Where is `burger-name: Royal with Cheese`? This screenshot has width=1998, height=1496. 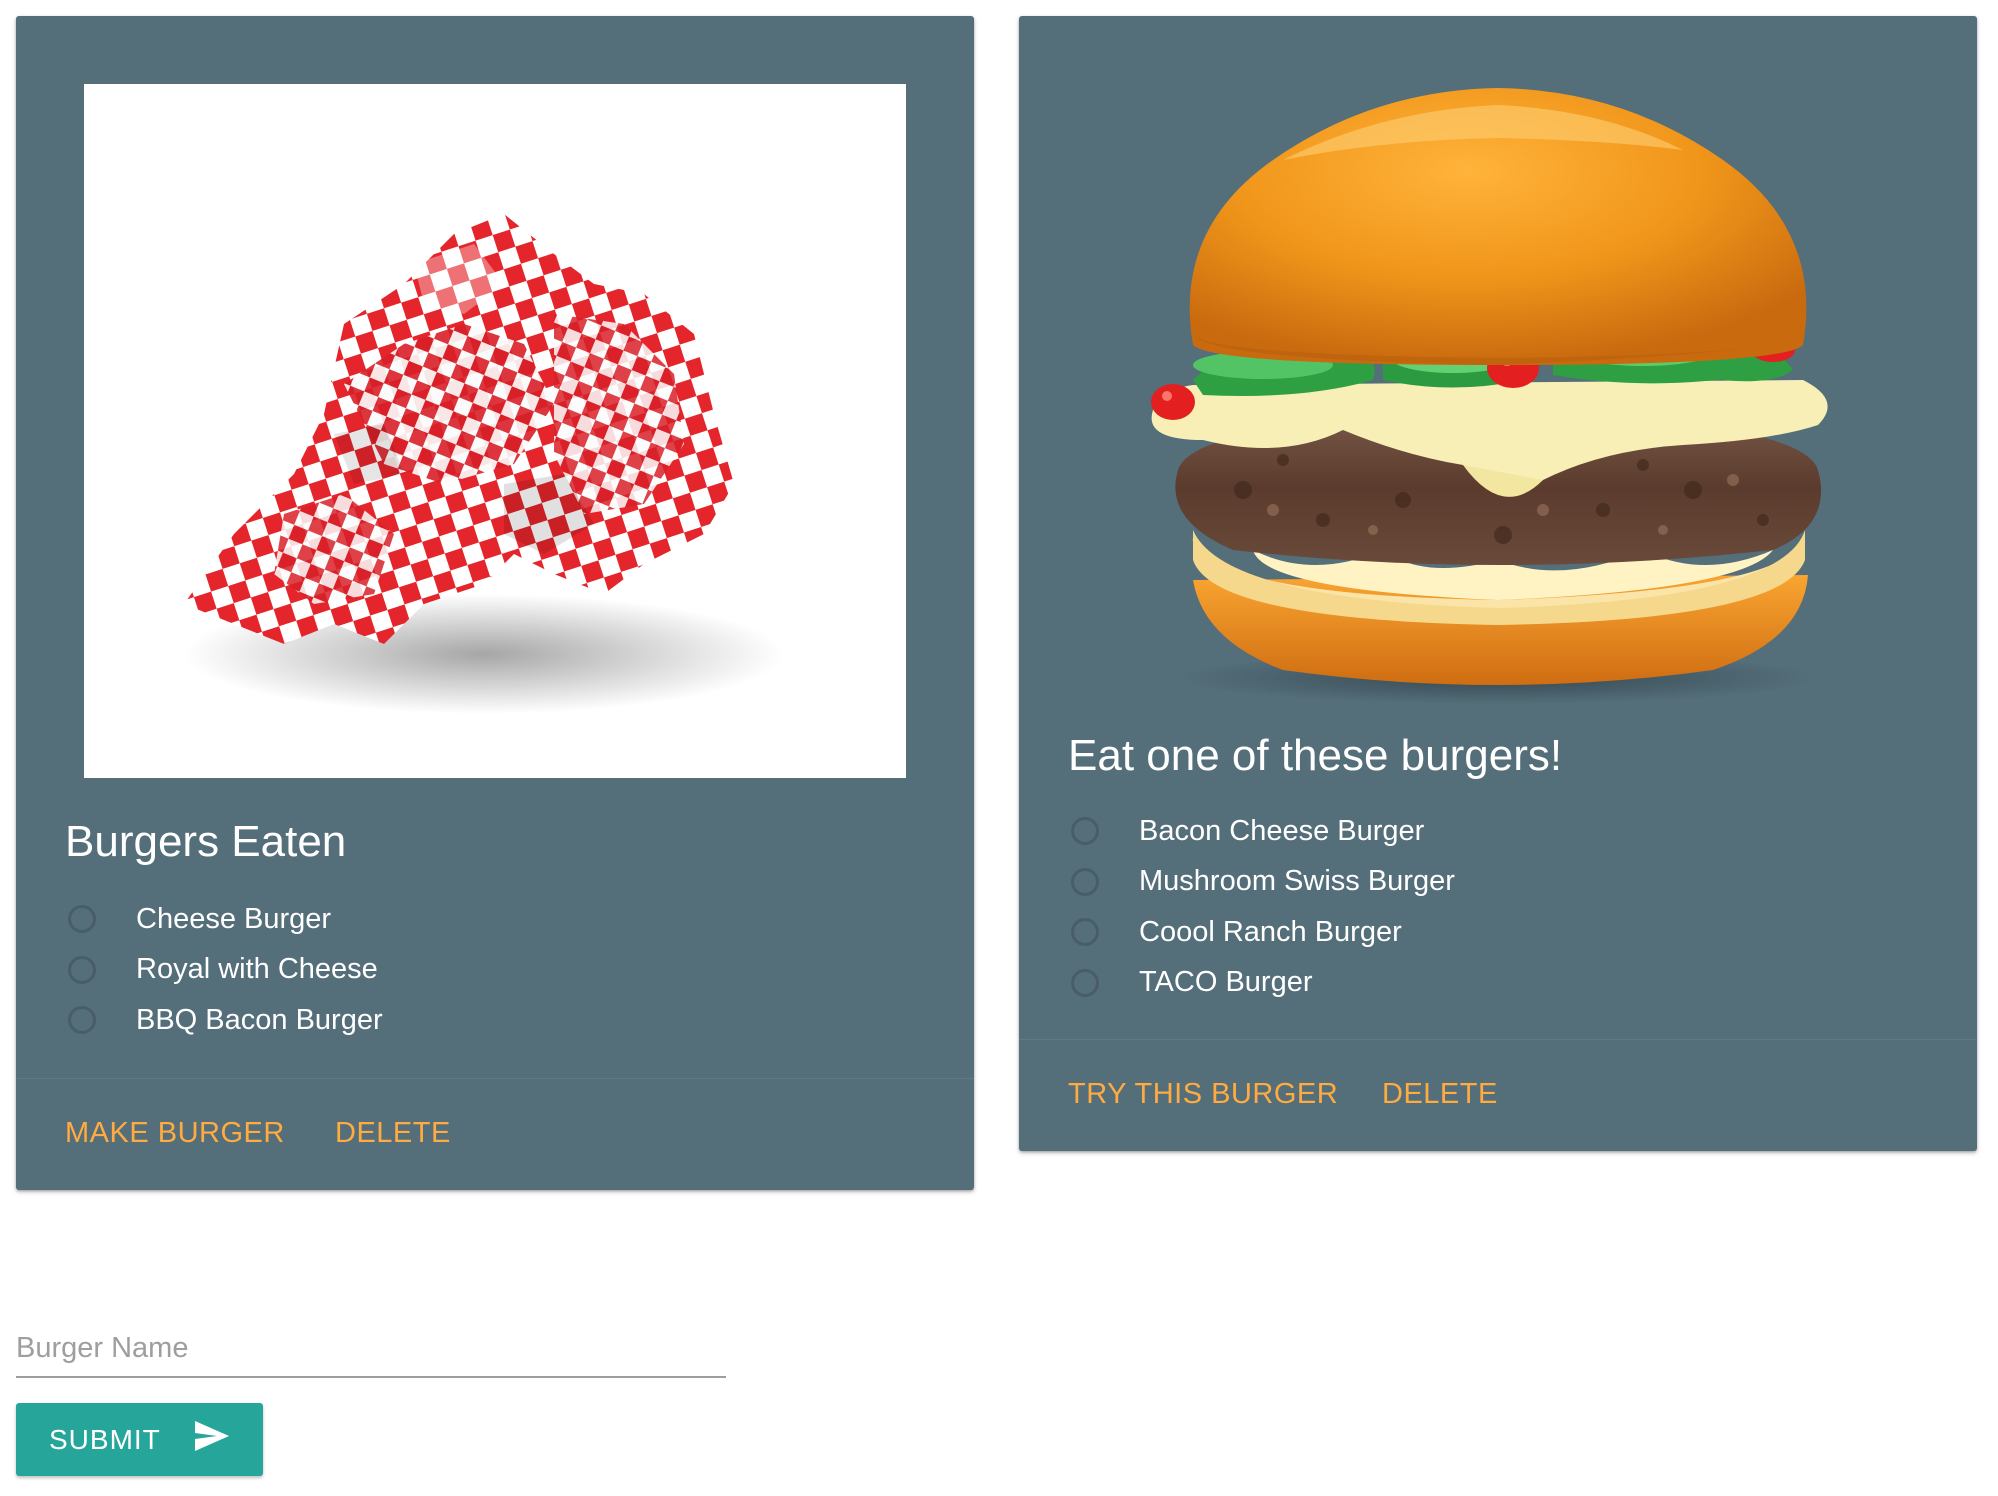
burger-name: Royal with Cheese is located at coordinates (257, 969).